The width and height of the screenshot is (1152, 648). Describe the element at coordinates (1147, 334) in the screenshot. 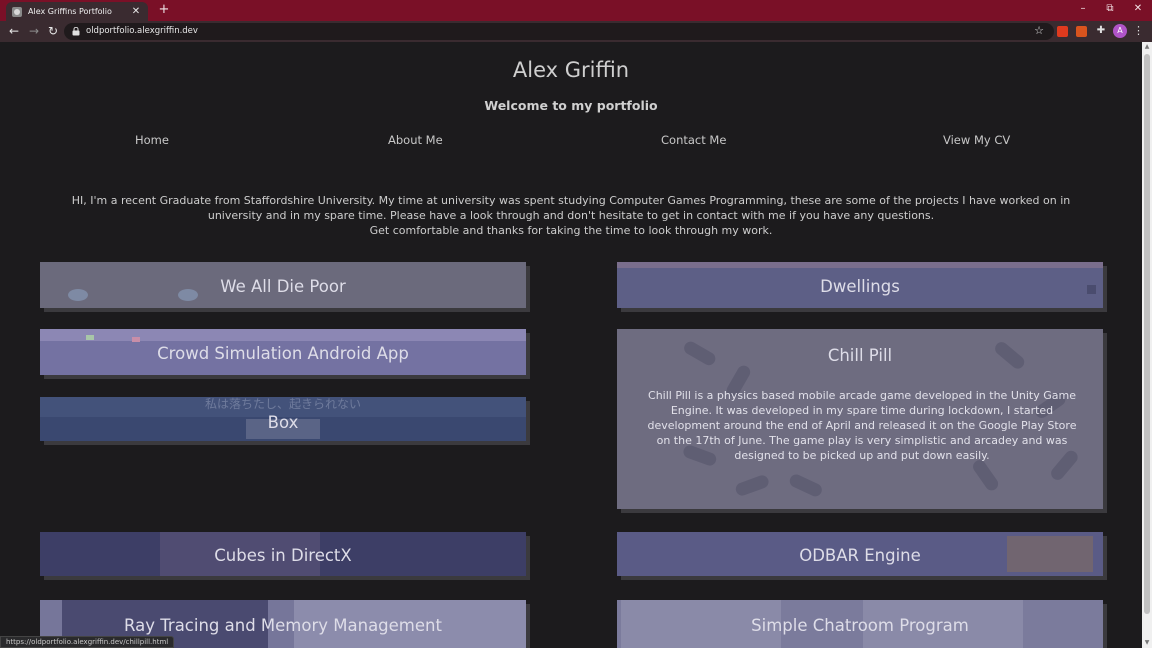

I see `scroll-thumb` at that location.